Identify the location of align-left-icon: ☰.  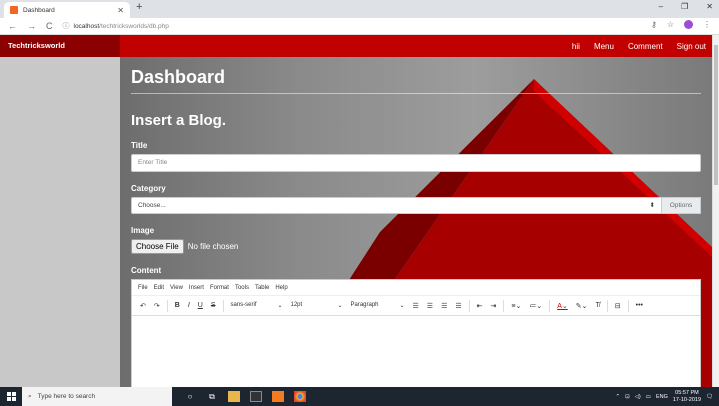
(416, 306).